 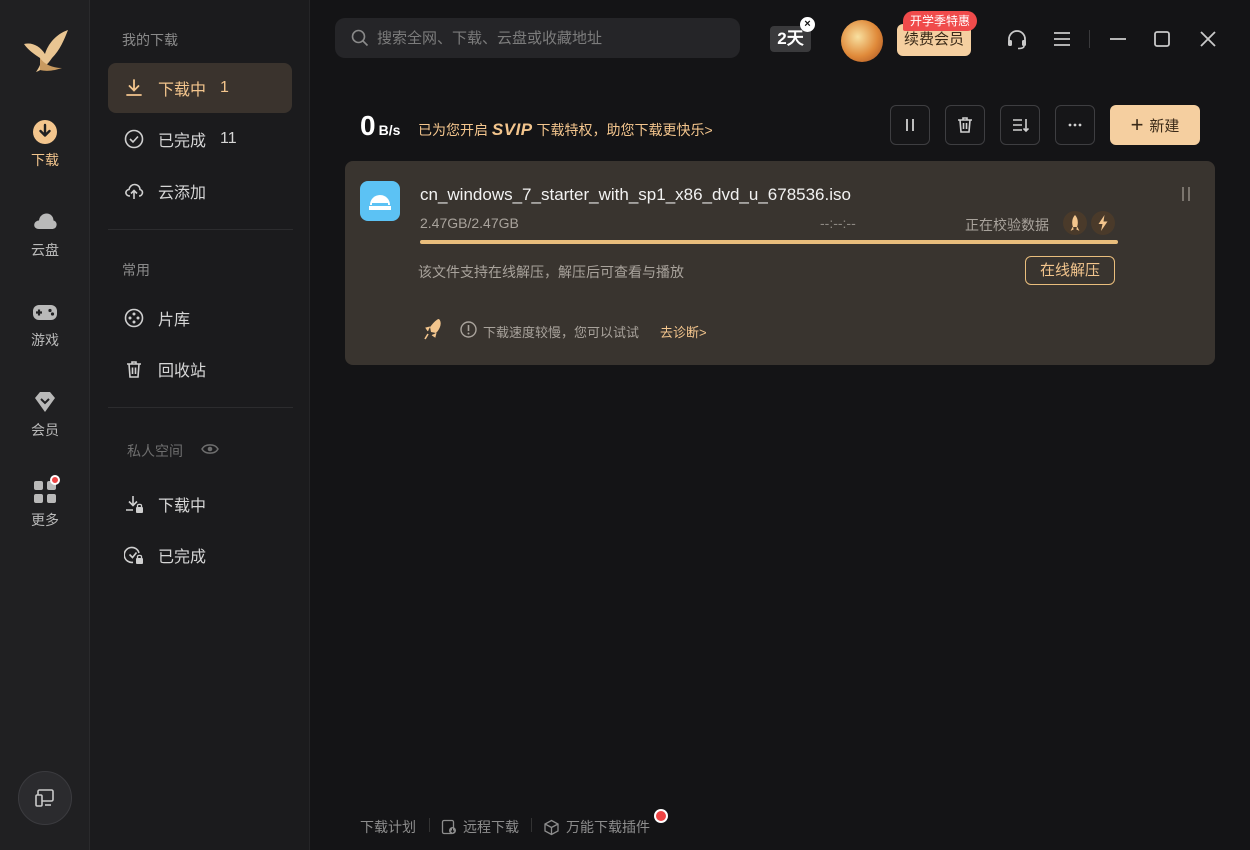 I want to click on rail-vip: 会员, so click(x=45, y=423).